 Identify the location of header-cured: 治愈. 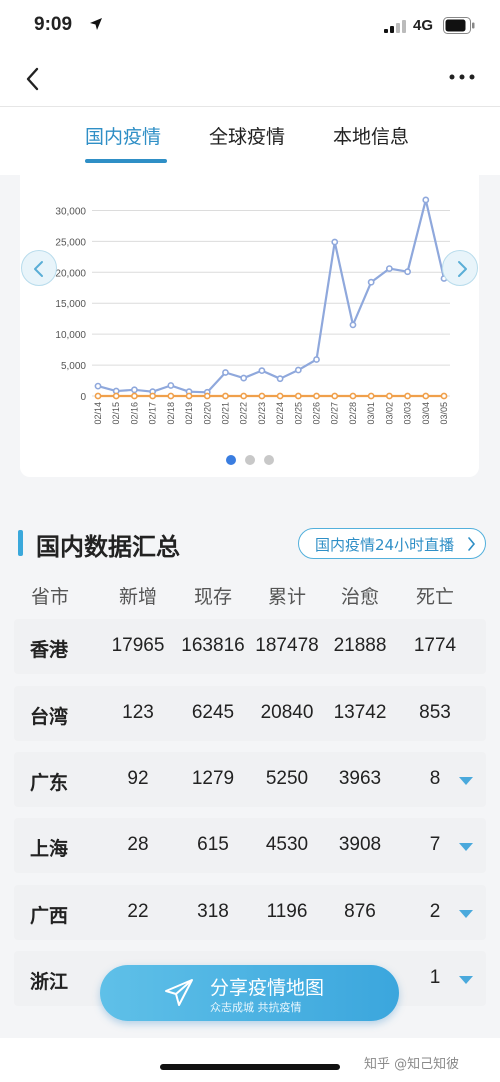
(359, 597).